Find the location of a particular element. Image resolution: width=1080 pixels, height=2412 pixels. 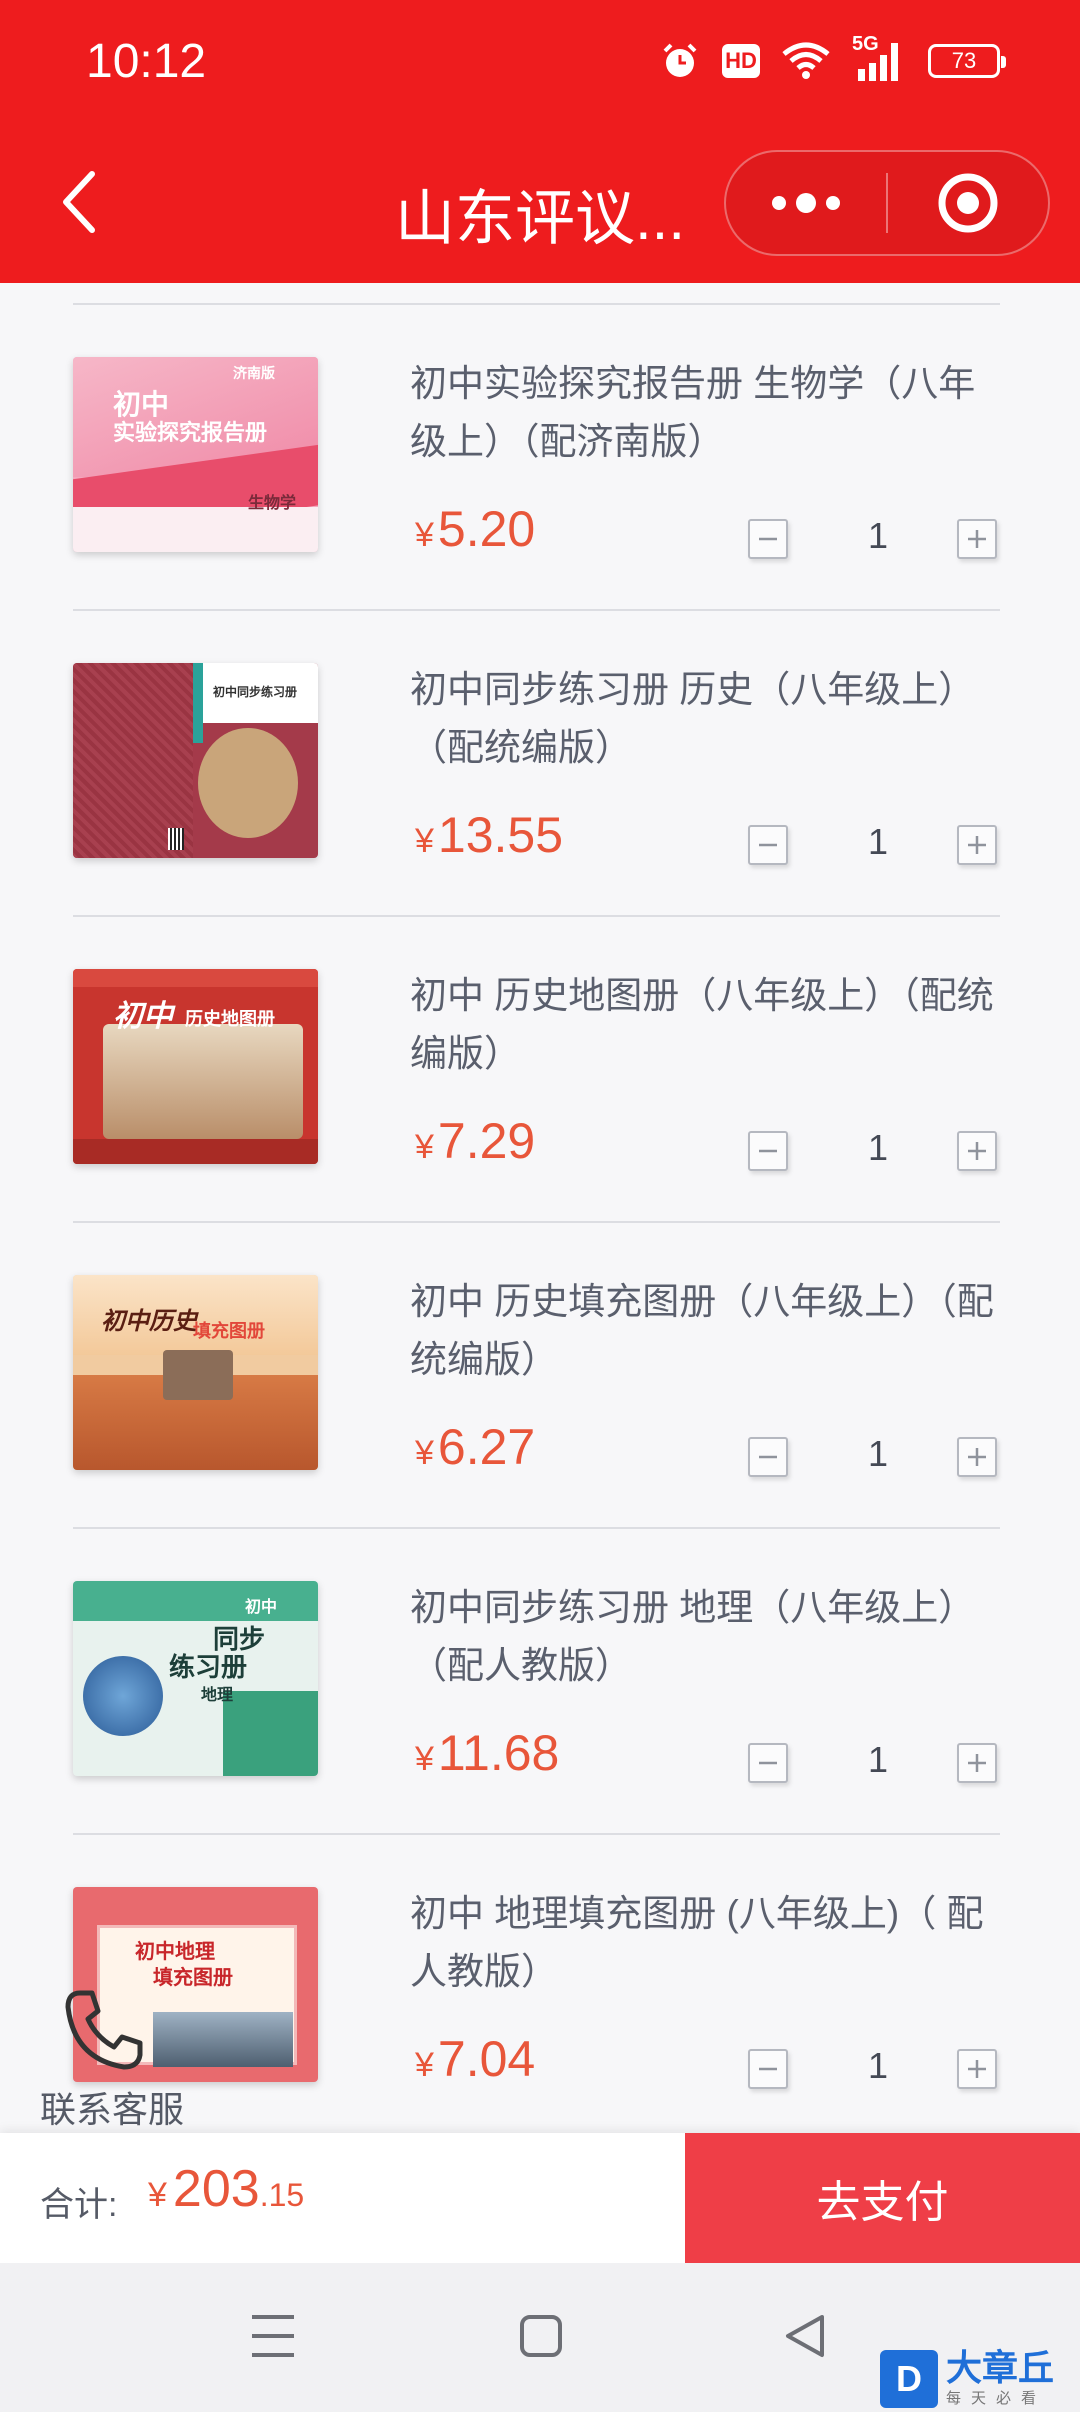

product-price: ¥6.27 is located at coordinates (475, 1447).